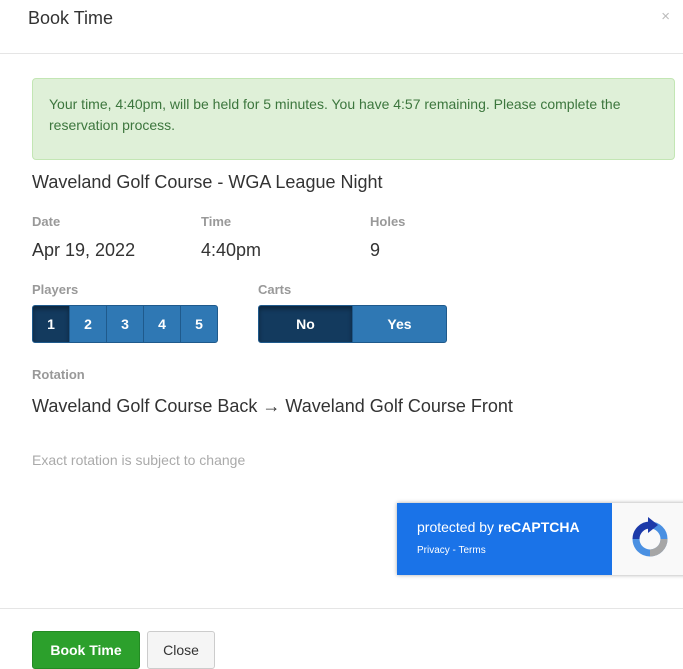 This screenshot has height=669, width=683. Describe the element at coordinates (388, 221) in the screenshot. I see `holes-label: Holes` at that location.